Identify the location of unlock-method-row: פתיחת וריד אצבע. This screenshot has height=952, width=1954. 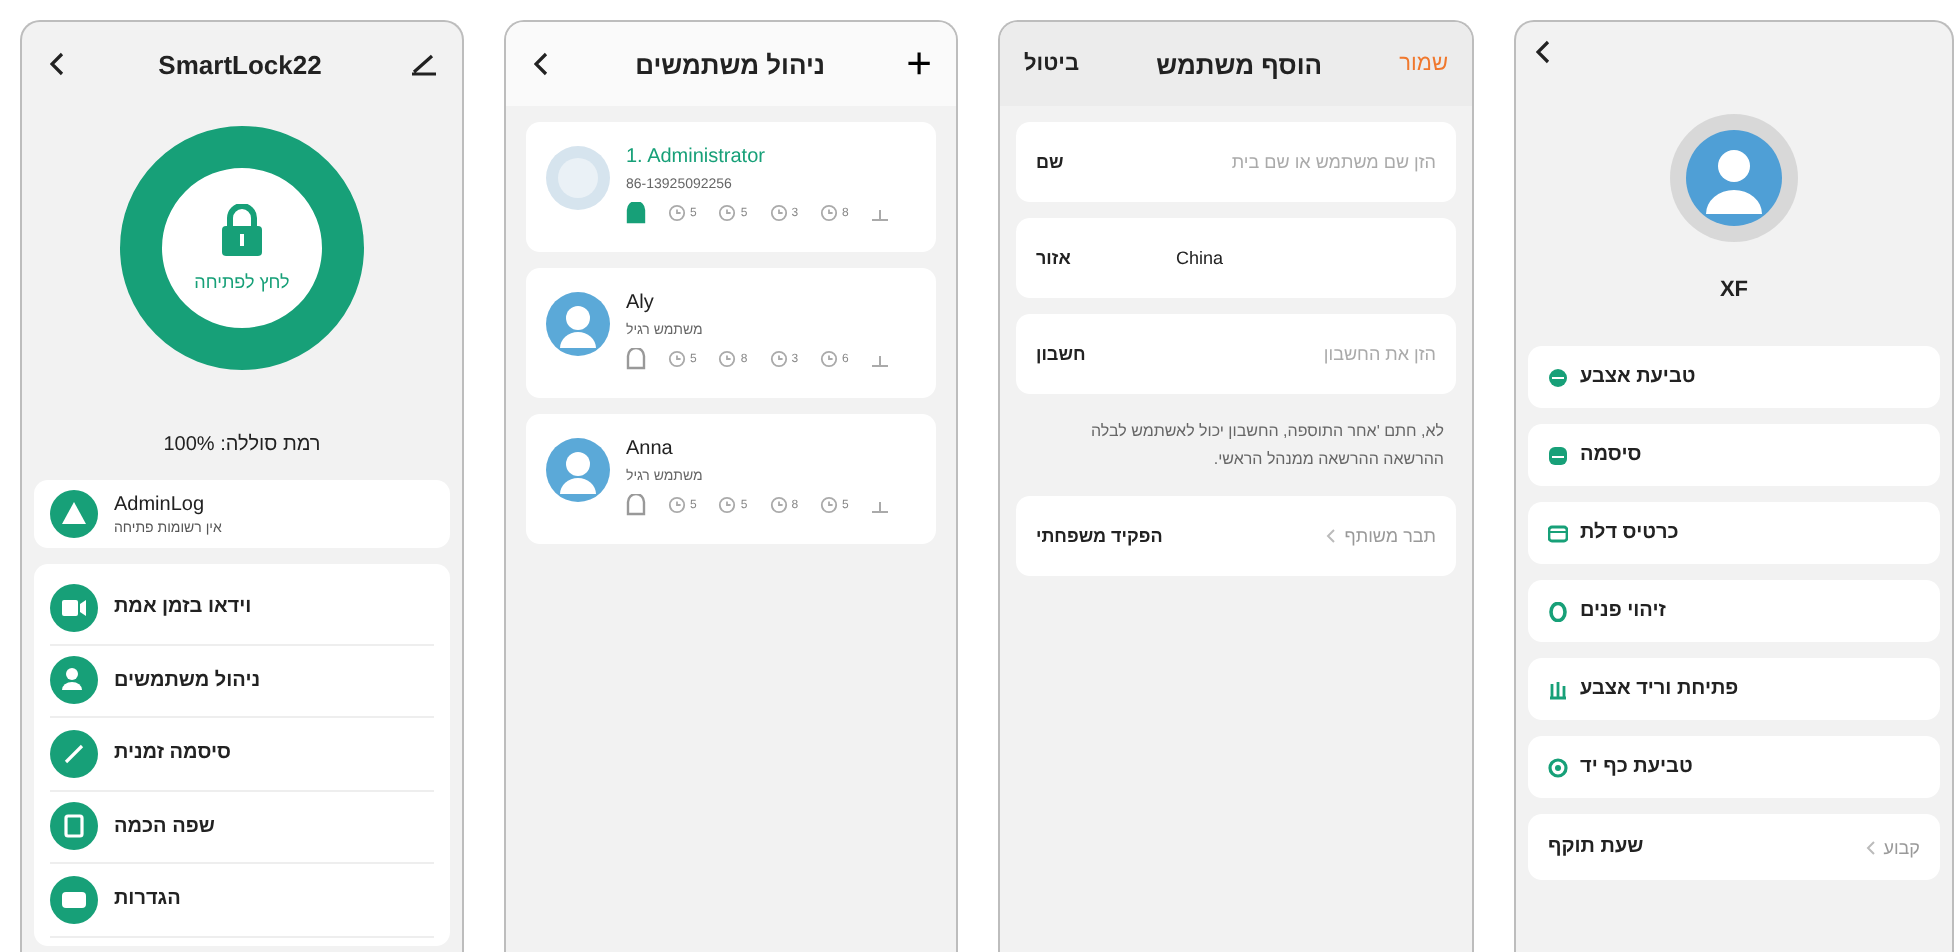
(1734, 689).